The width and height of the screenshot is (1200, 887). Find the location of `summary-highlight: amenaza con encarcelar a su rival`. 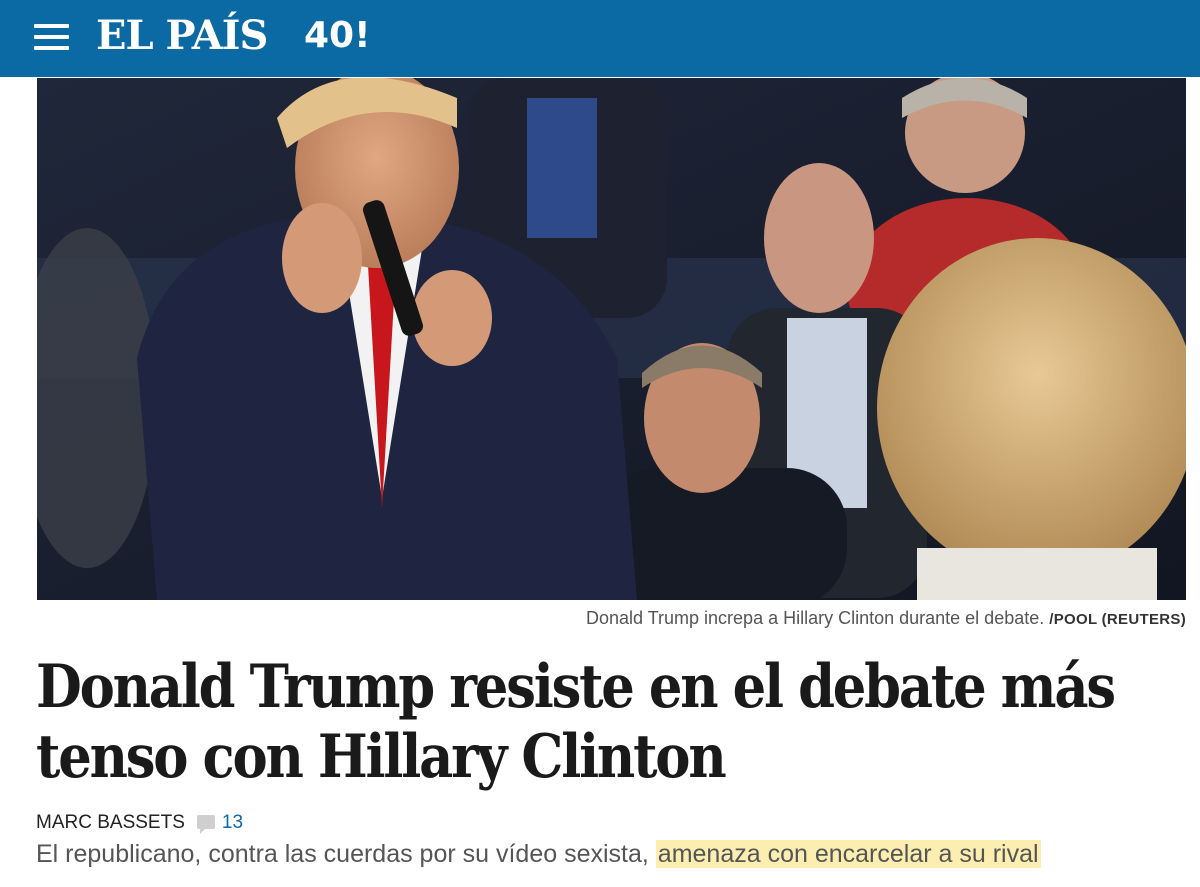

summary-highlight: amenaza con encarcelar a su rival is located at coordinates (848, 854).